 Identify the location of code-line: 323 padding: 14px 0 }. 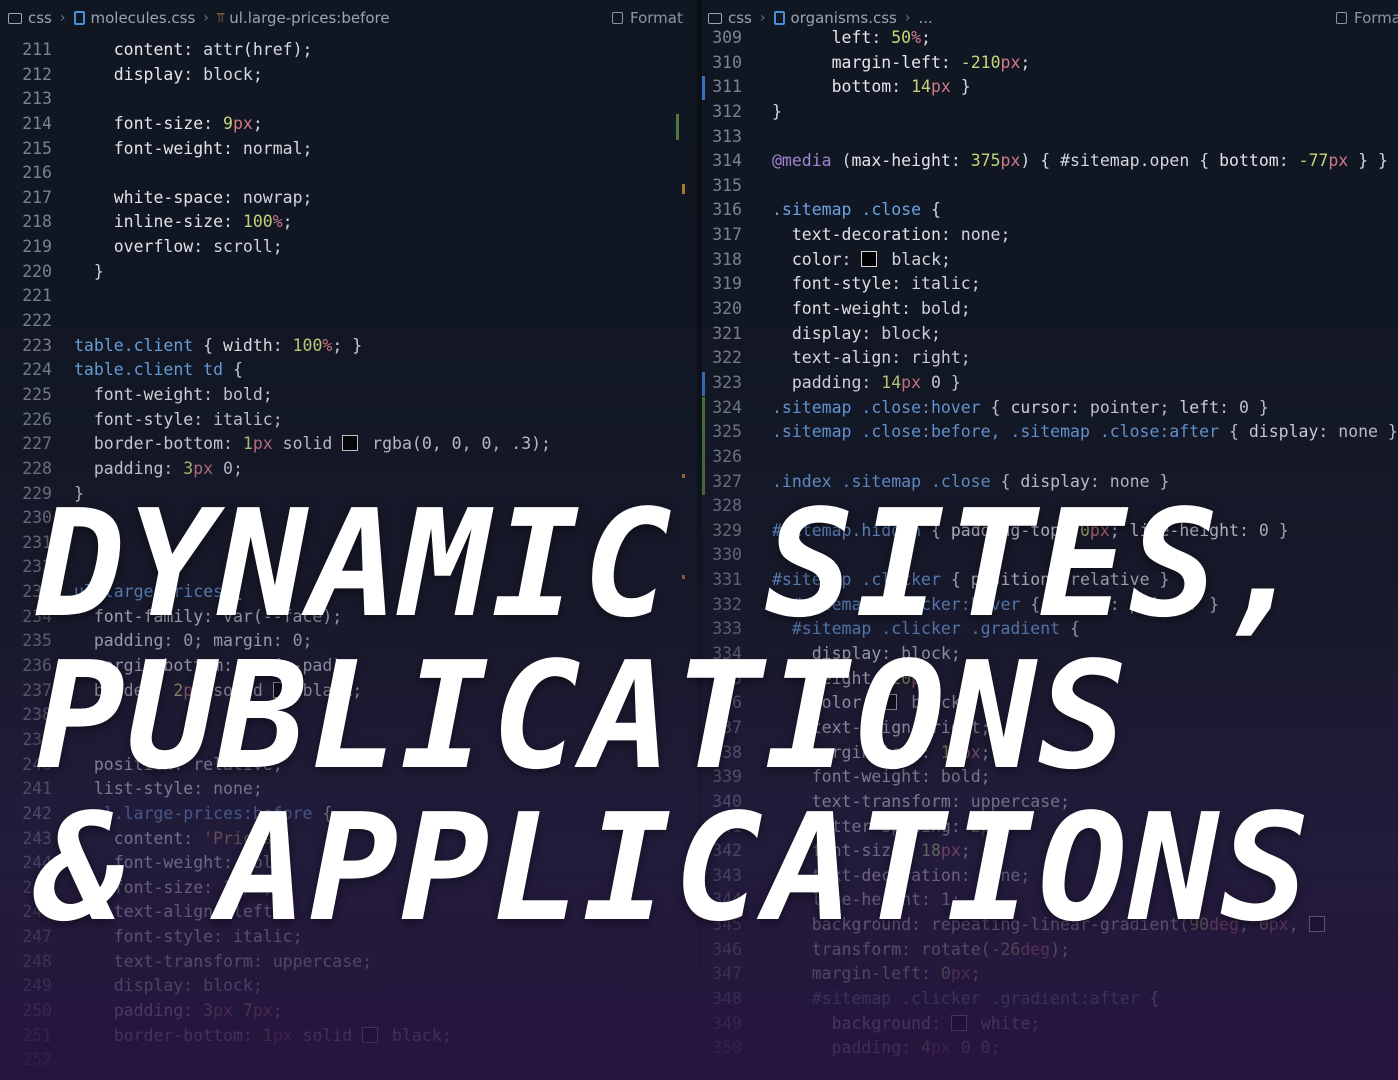
(1050, 383).